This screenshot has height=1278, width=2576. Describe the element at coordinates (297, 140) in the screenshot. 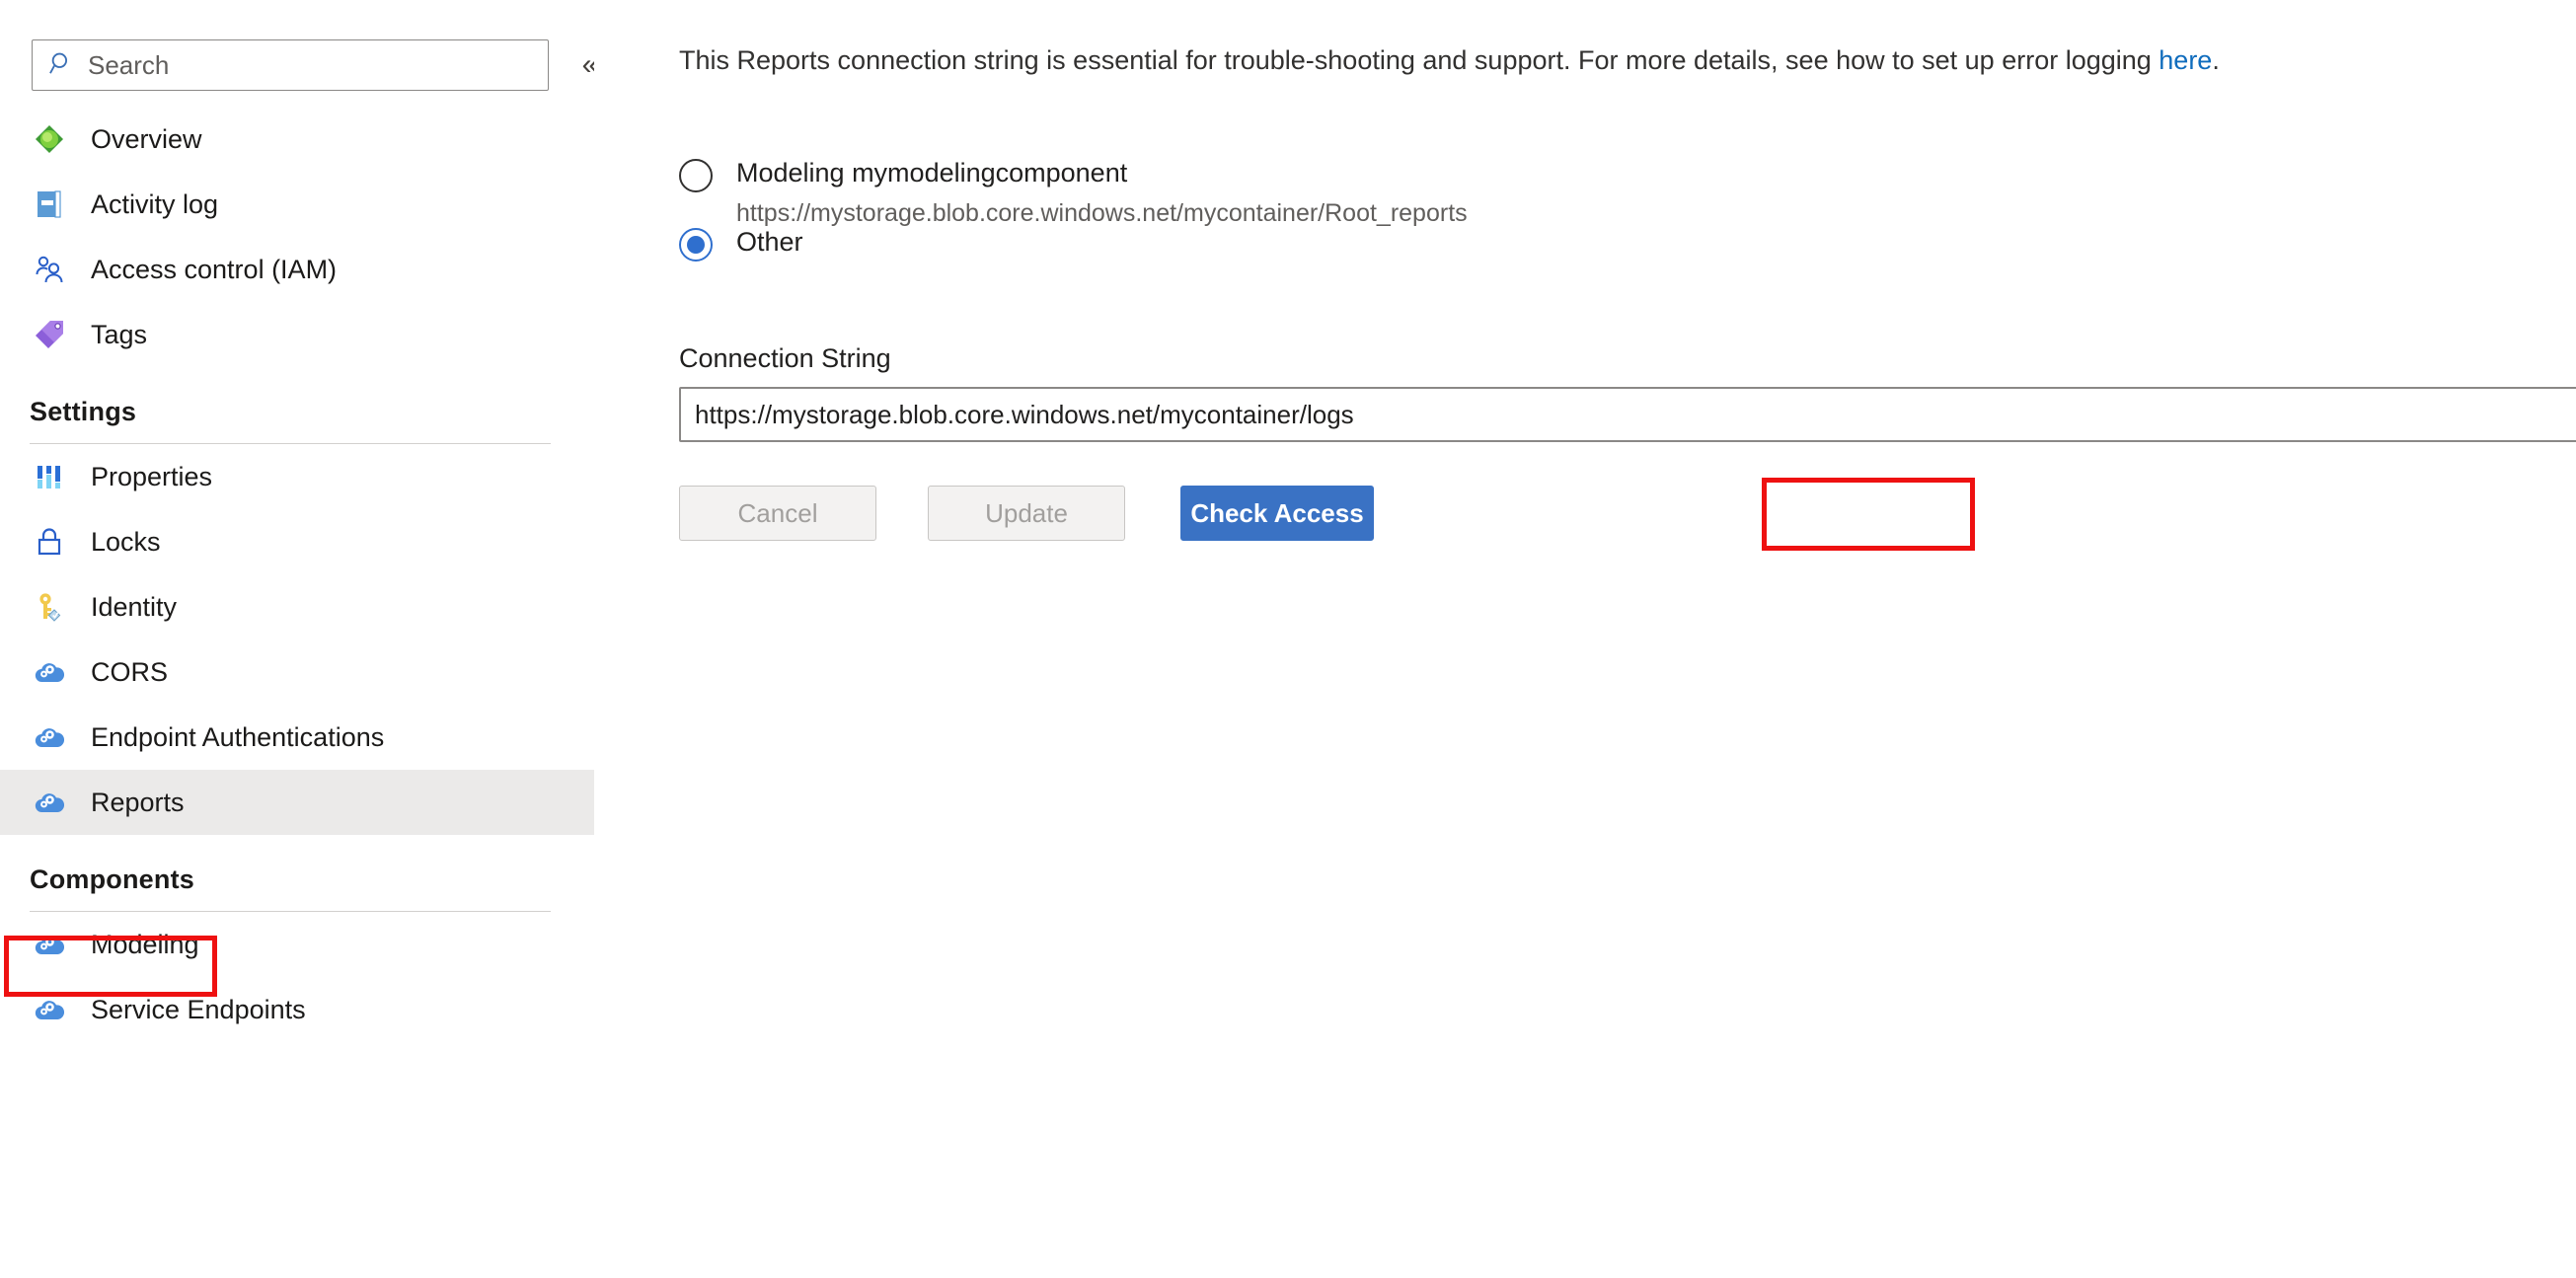

I see `sidebar-item-overview: Overview` at that location.